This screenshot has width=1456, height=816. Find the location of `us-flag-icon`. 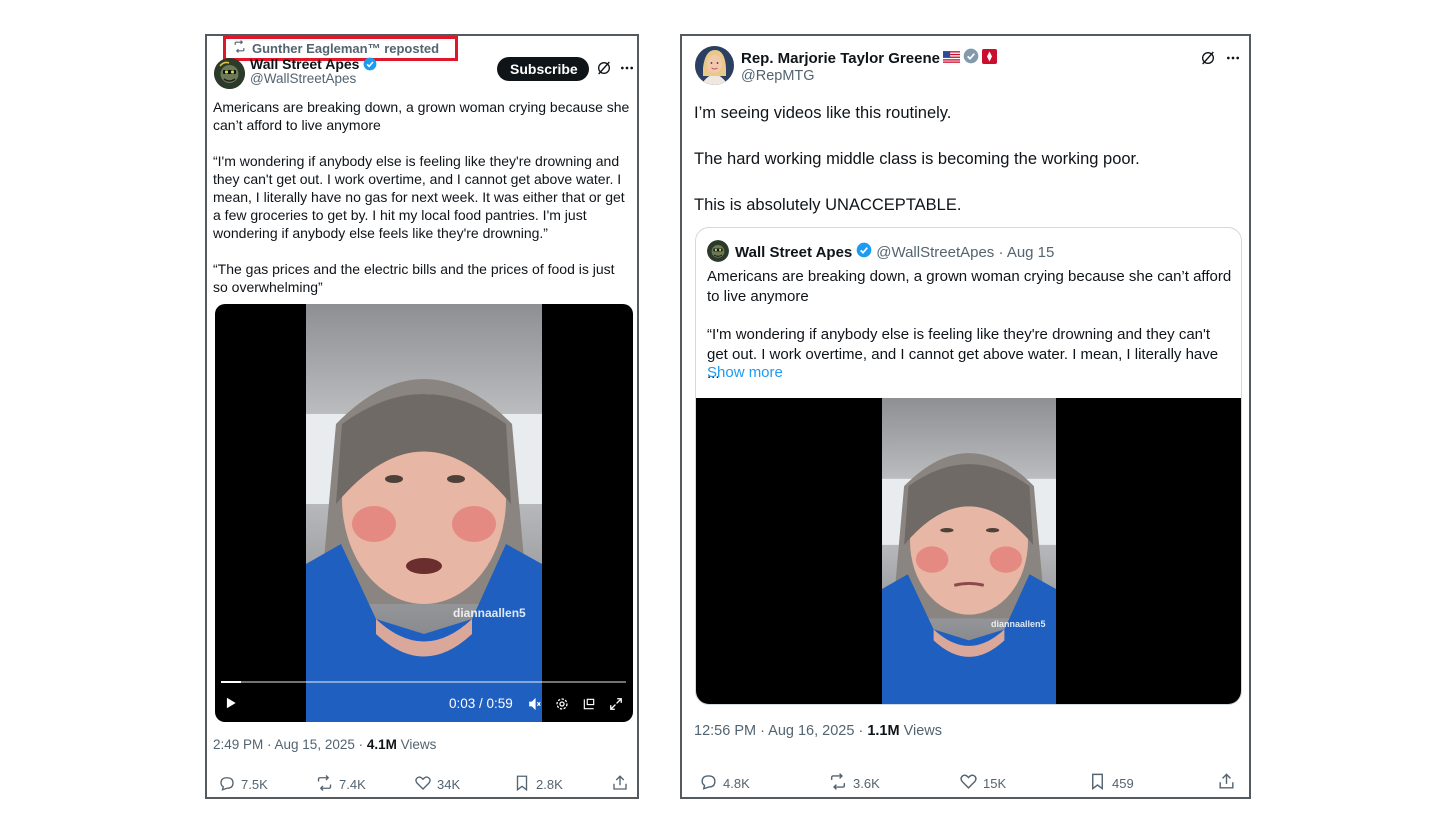

us-flag-icon is located at coordinates (951, 58).